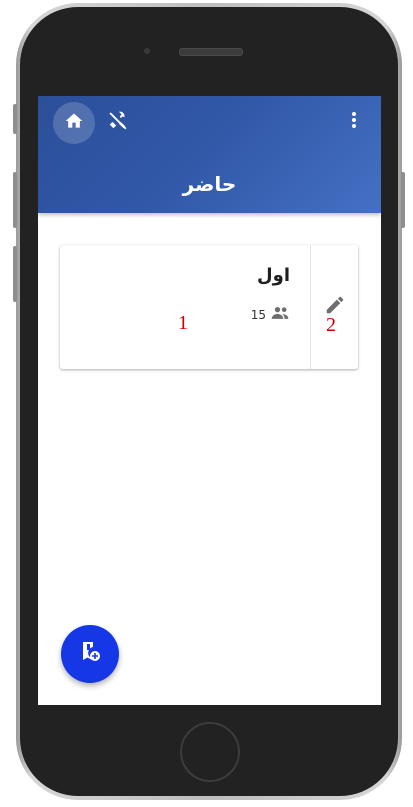 Image resolution: width=413 pixels, height=807 pixels. Describe the element at coordinates (331, 325) in the screenshot. I see `annotation-label-2: 2` at that location.